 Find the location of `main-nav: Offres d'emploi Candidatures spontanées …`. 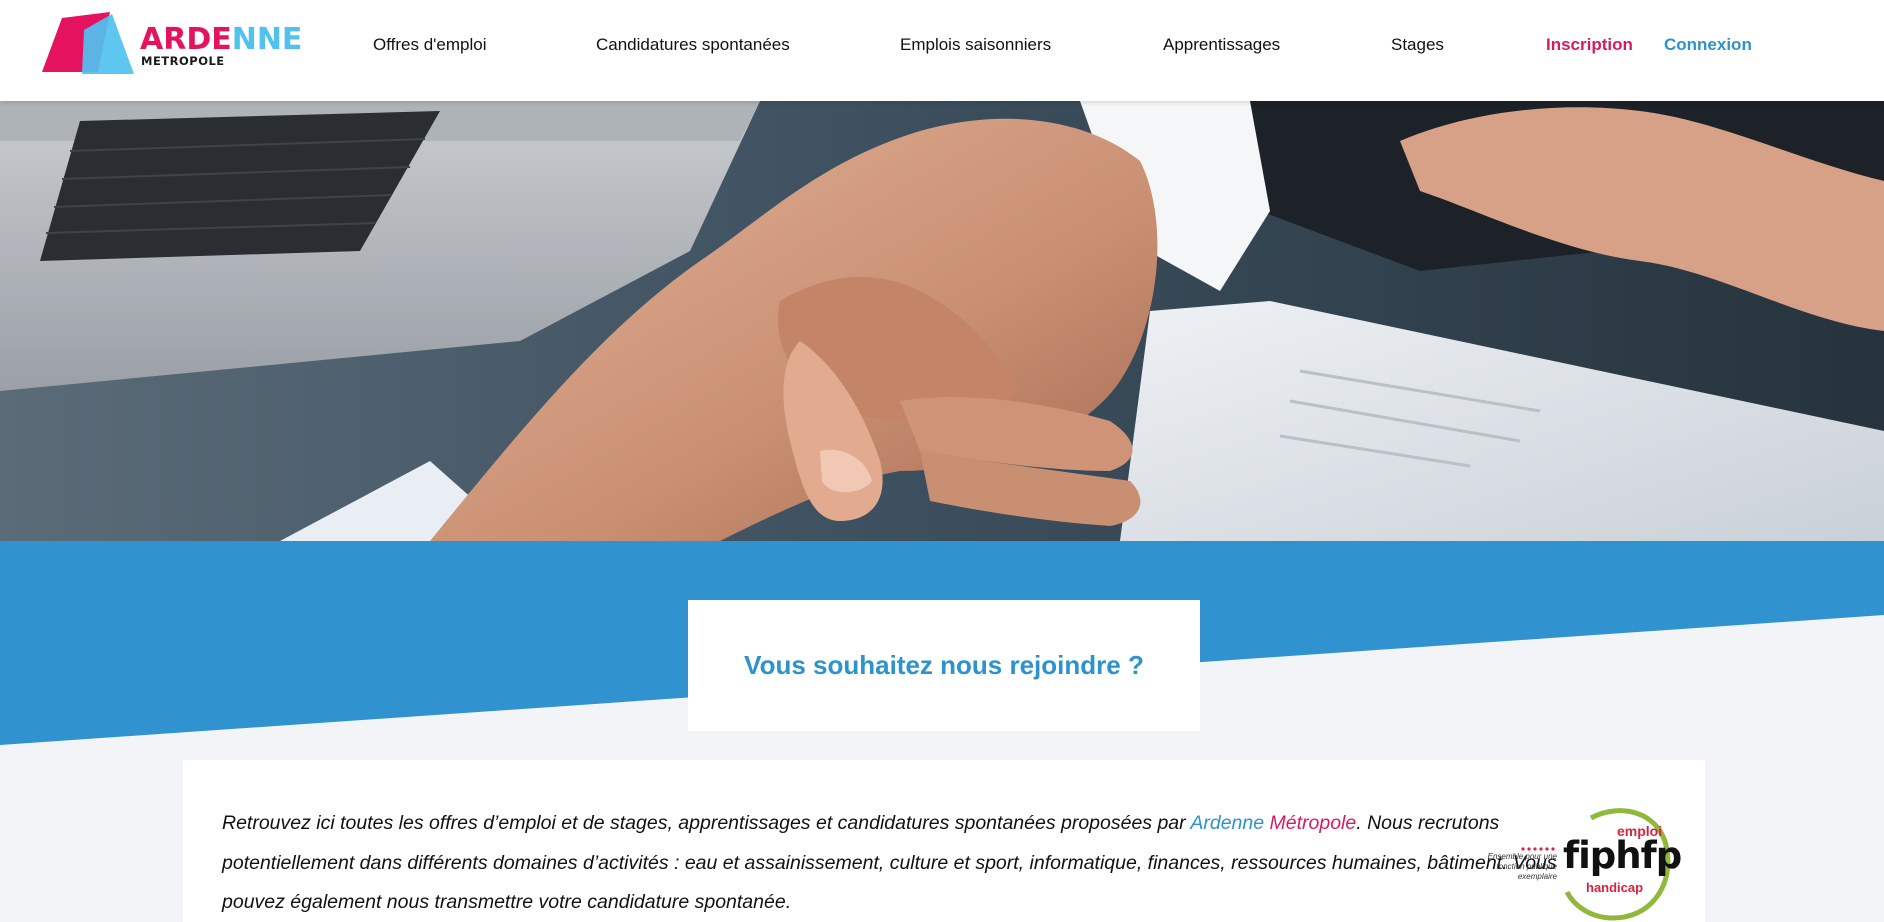

main-nav: Offres d'emploi Candidatures spontanées … is located at coordinates (942, 45).